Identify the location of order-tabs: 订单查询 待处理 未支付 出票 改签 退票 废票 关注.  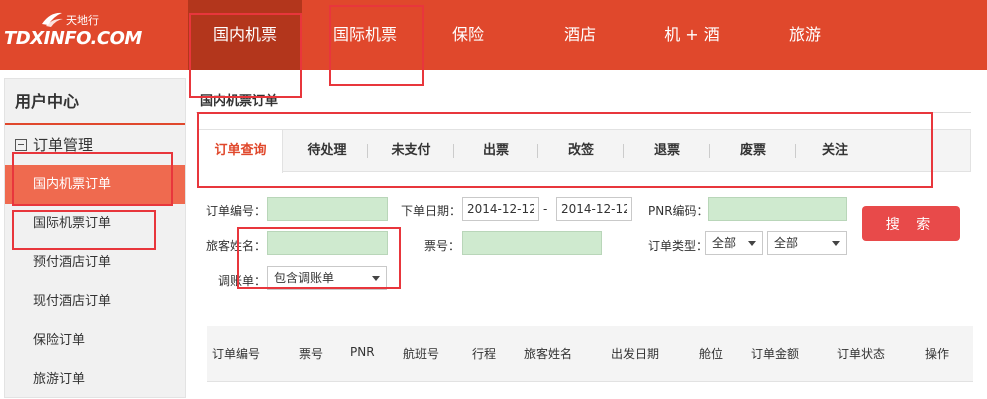
(584, 151).